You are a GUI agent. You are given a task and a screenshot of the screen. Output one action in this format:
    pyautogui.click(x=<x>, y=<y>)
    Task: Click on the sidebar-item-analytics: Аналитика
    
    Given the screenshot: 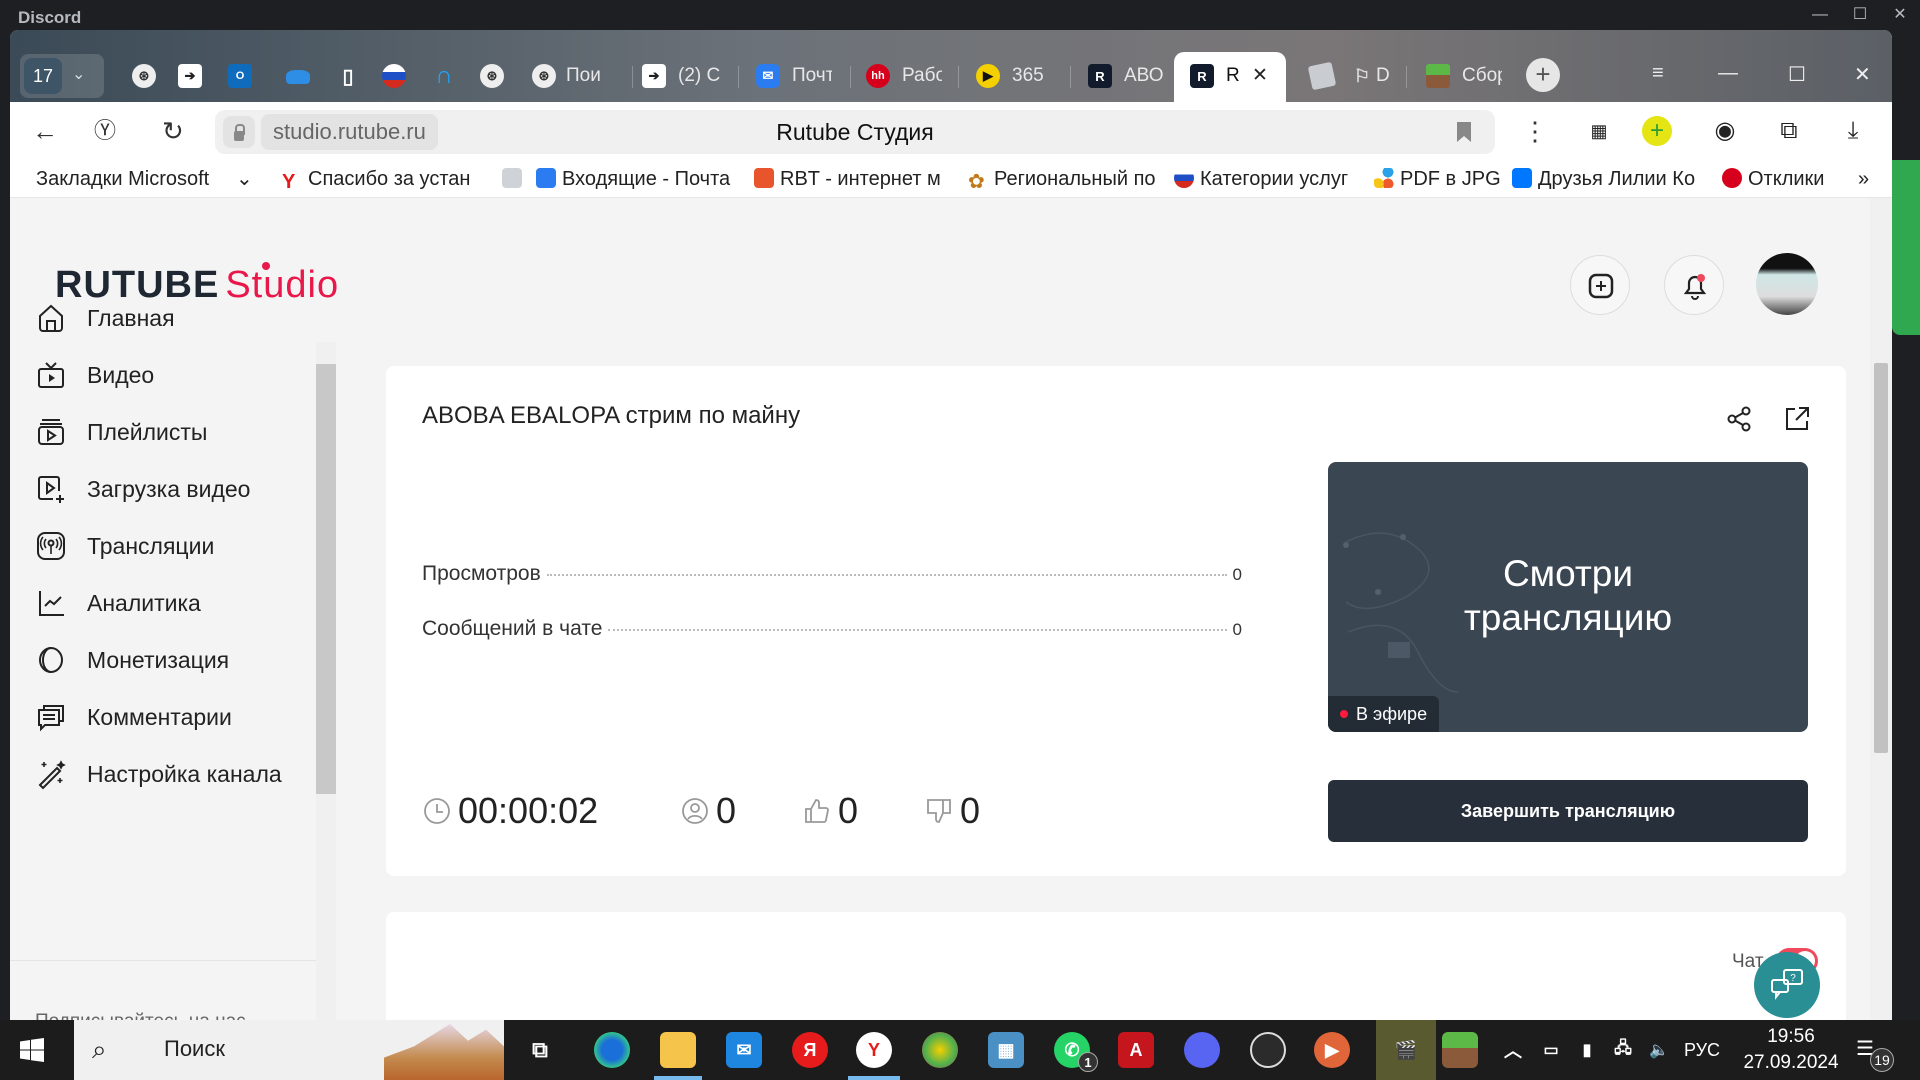 What is the action you would take?
    pyautogui.click(x=118, y=603)
    